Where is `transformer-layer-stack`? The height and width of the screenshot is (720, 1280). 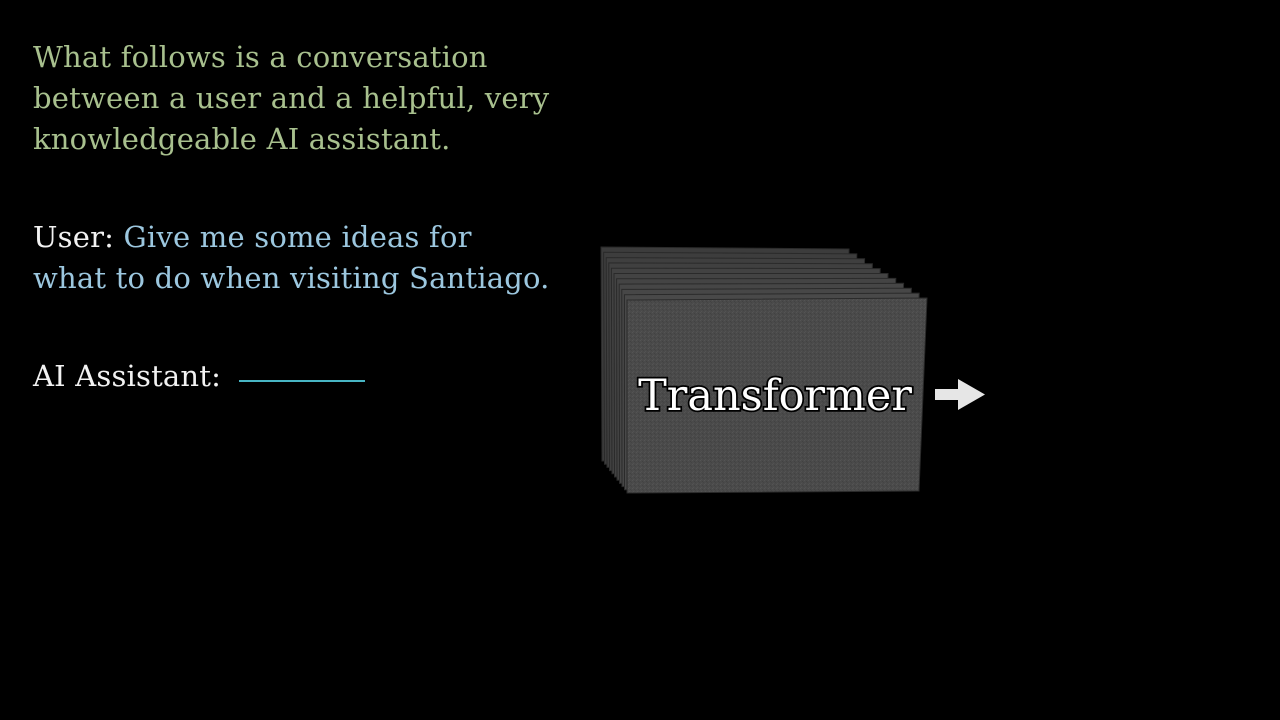
transformer-layer-stack is located at coordinates (764, 370).